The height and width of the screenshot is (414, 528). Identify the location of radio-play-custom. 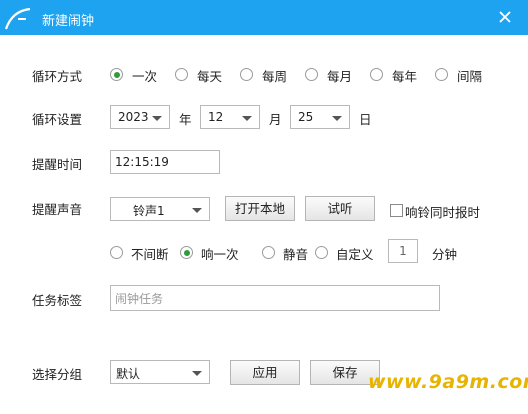
(321, 252).